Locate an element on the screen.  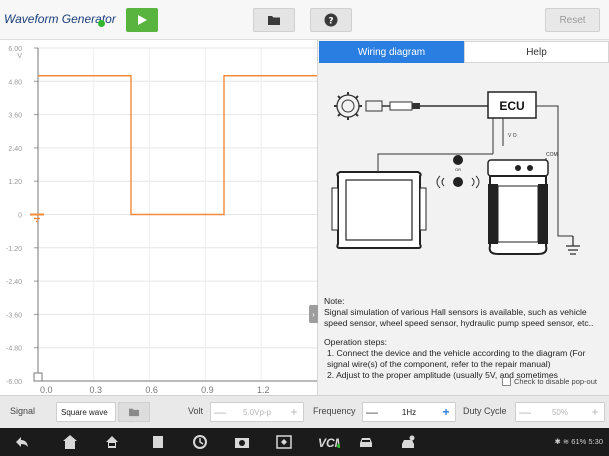
help-button: ? is located at coordinates (331, 20).